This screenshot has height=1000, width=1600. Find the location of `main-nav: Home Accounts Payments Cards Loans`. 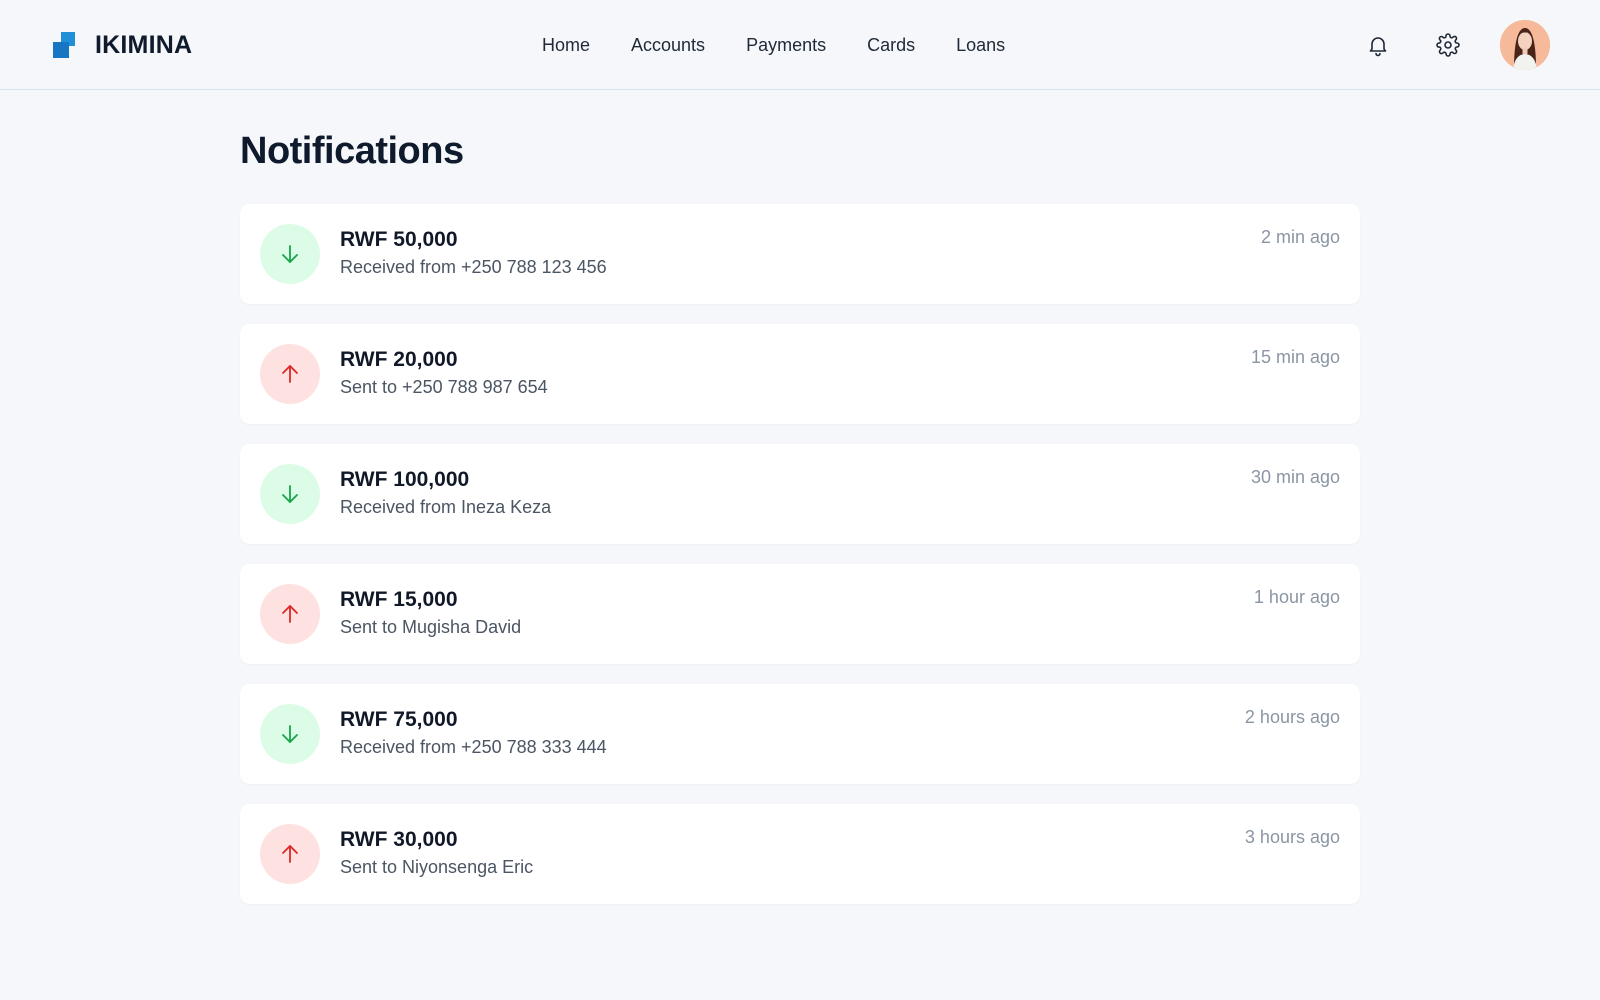

main-nav: Home Accounts Payments Cards Loans is located at coordinates (773, 45).